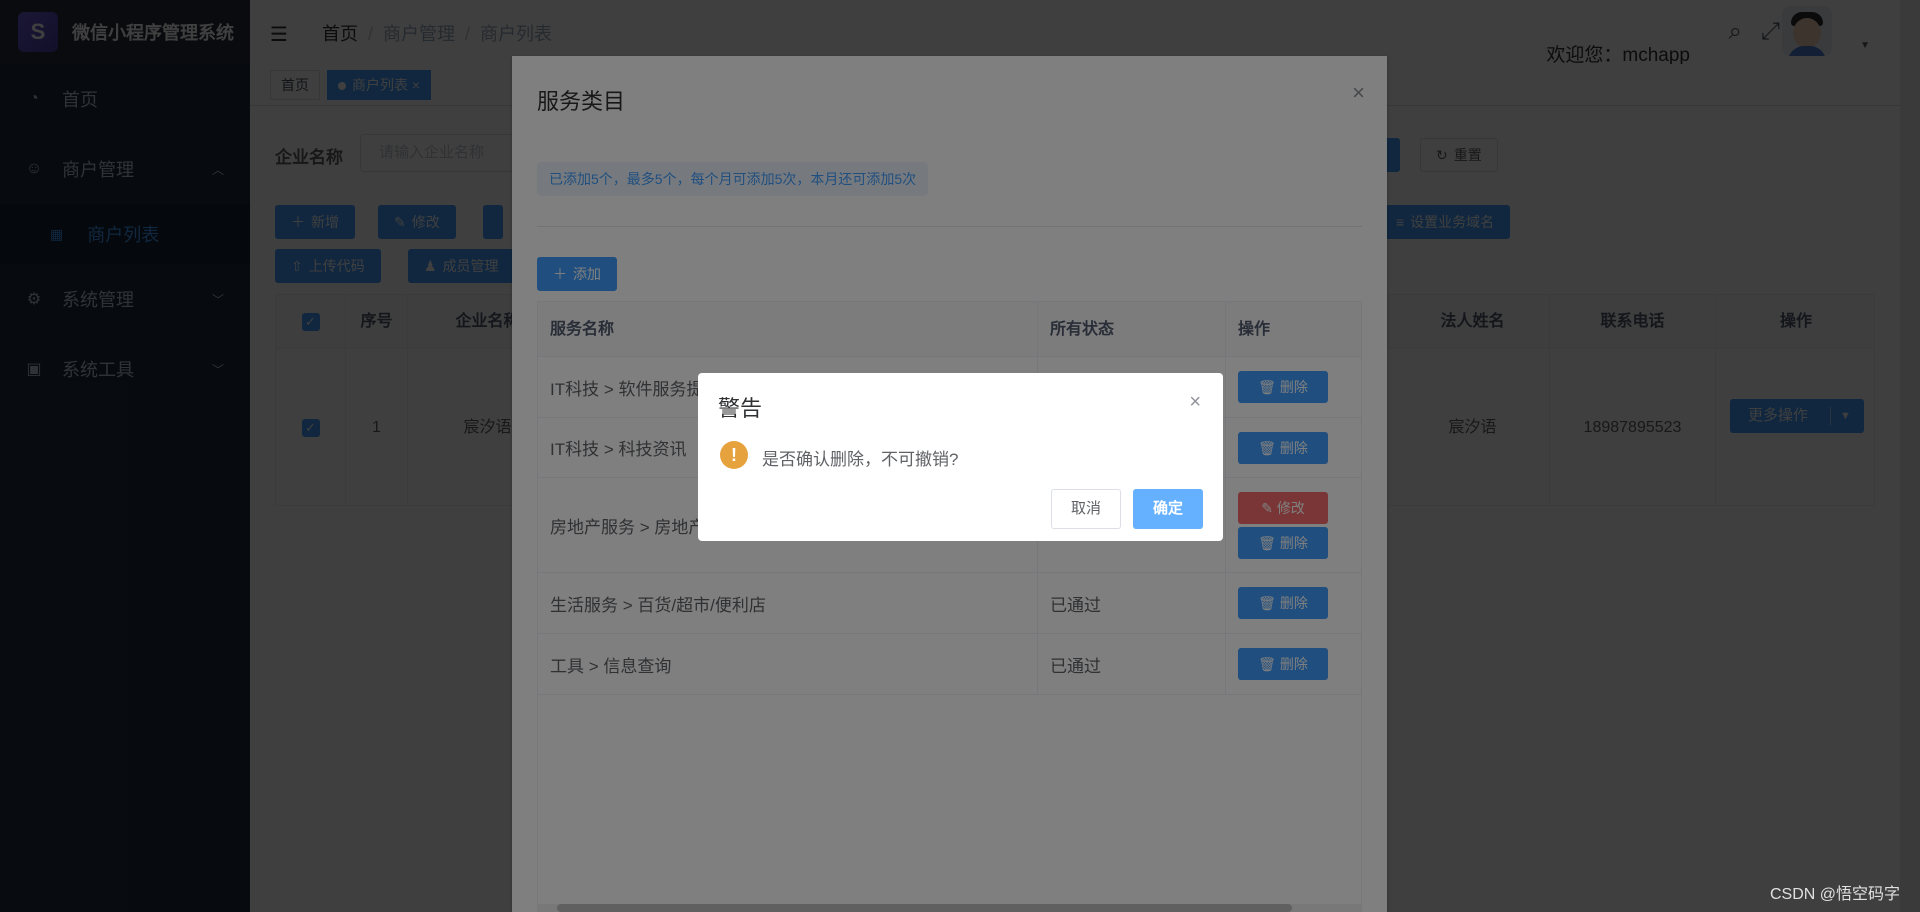 This screenshot has height=912, width=1920. Describe the element at coordinates (960, 457) in the screenshot. I see `warning-dialog: 警告 × ! 是否确认删除，不可撤销? 取消 确定` at that location.